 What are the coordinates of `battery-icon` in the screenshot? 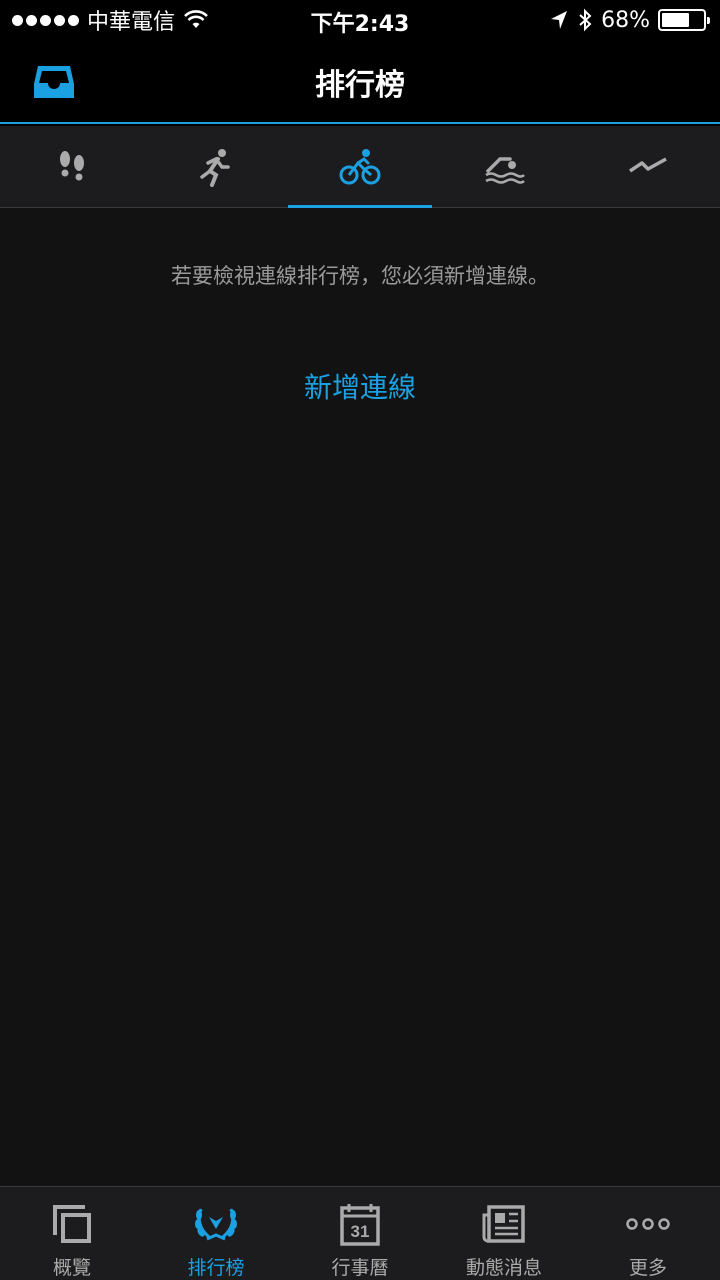 It's located at (684, 20).